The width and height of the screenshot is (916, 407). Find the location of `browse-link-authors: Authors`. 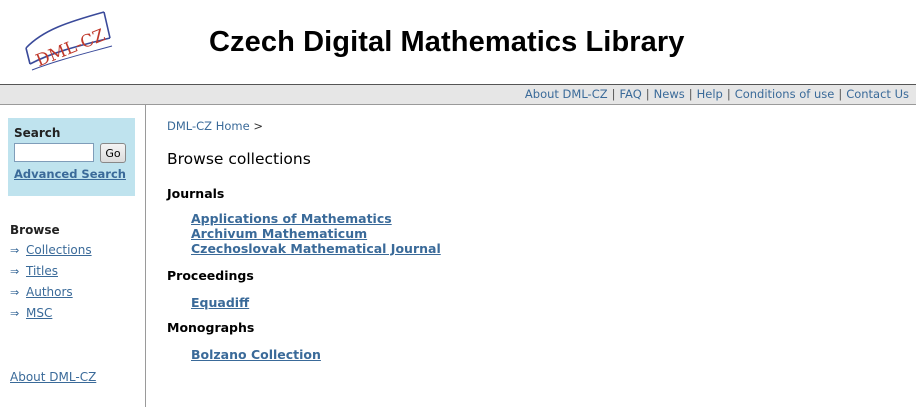

browse-link-authors: Authors is located at coordinates (49, 292).